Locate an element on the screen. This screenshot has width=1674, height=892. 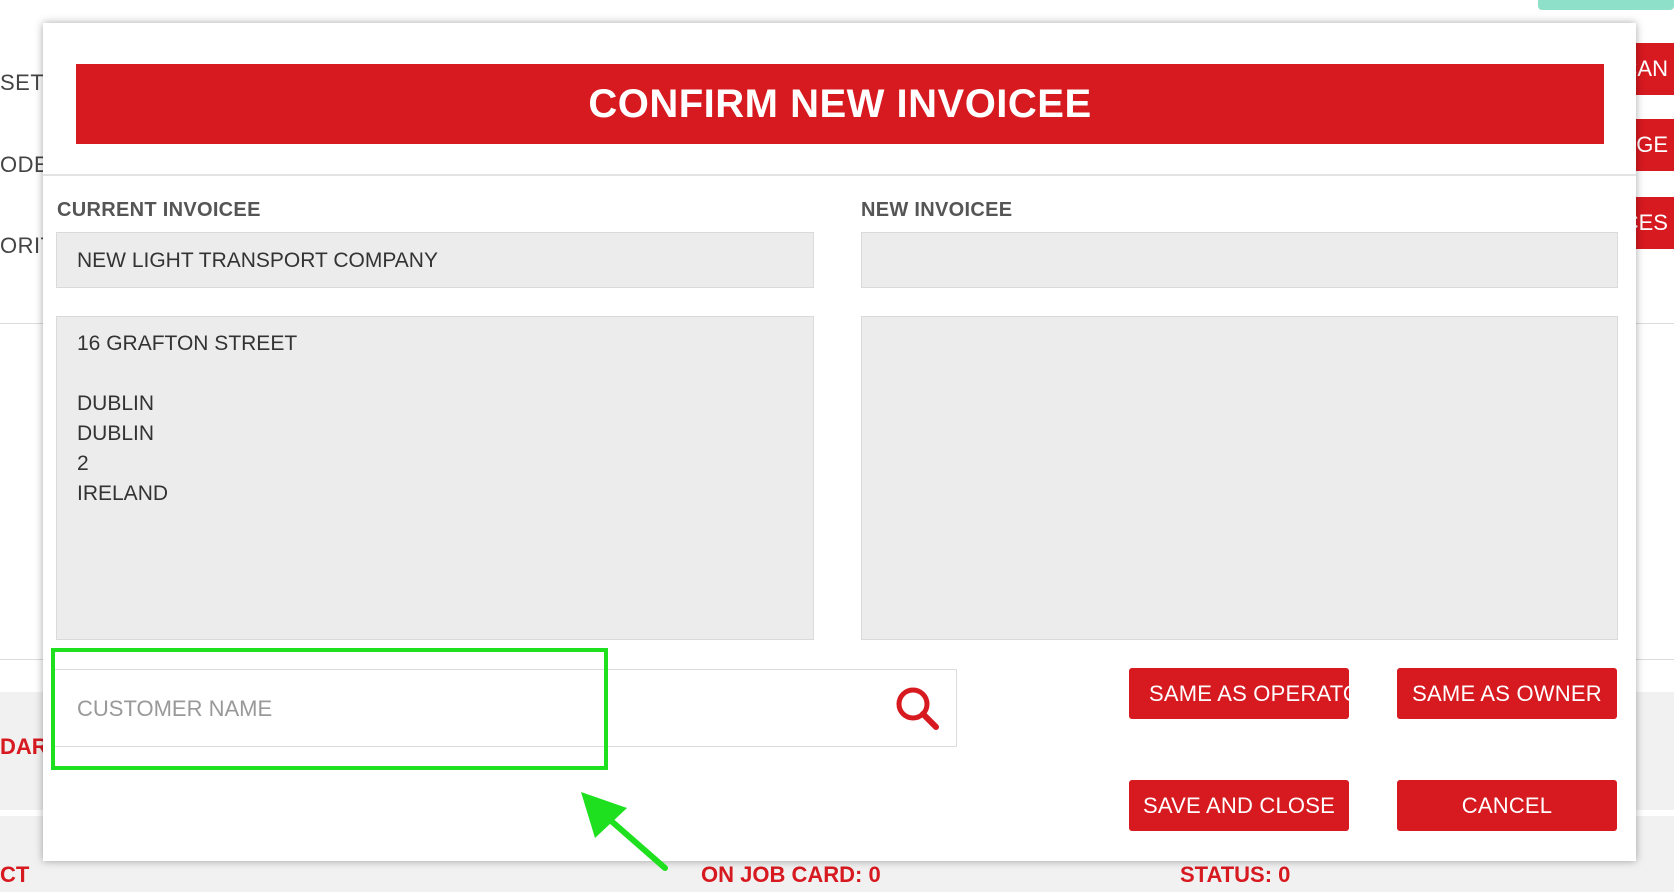
search-icon is located at coordinates (918, 709).